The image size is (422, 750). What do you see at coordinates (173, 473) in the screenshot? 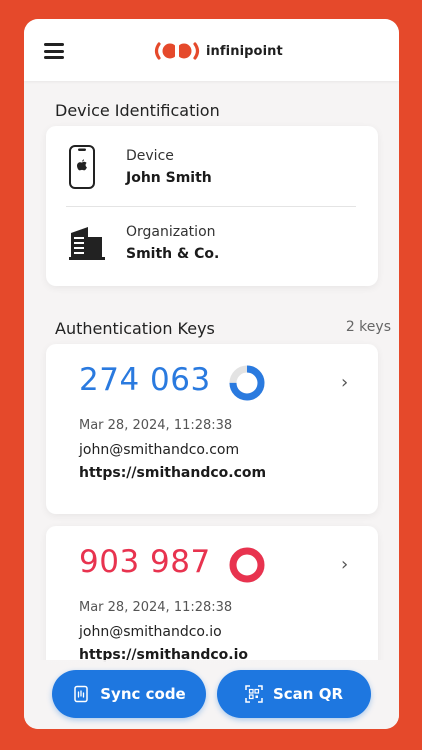
I see `key-url: https://smithandco.com` at bounding box center [173, 473].